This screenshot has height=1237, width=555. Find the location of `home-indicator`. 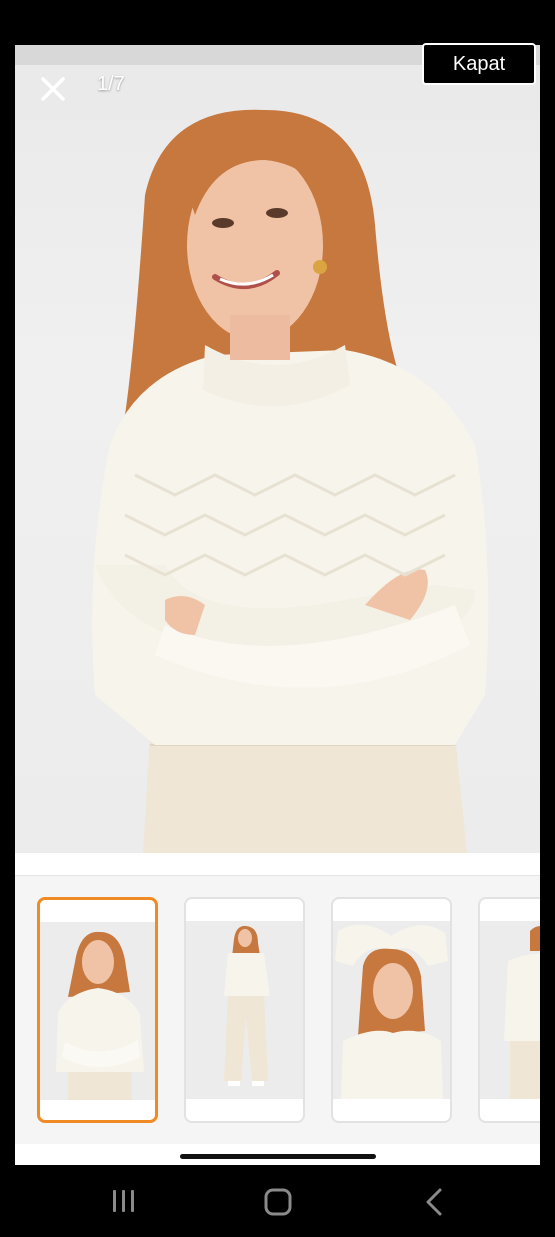

home-indicator is located at coordinates (278, 1156).